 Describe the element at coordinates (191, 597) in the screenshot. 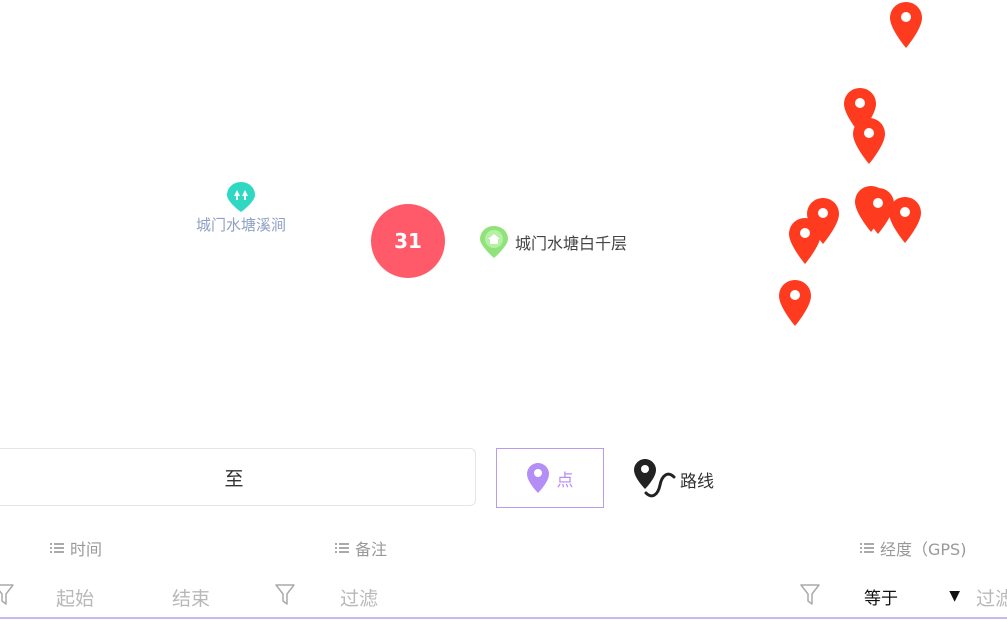

I see `filter-end-input: 结束` at that location.